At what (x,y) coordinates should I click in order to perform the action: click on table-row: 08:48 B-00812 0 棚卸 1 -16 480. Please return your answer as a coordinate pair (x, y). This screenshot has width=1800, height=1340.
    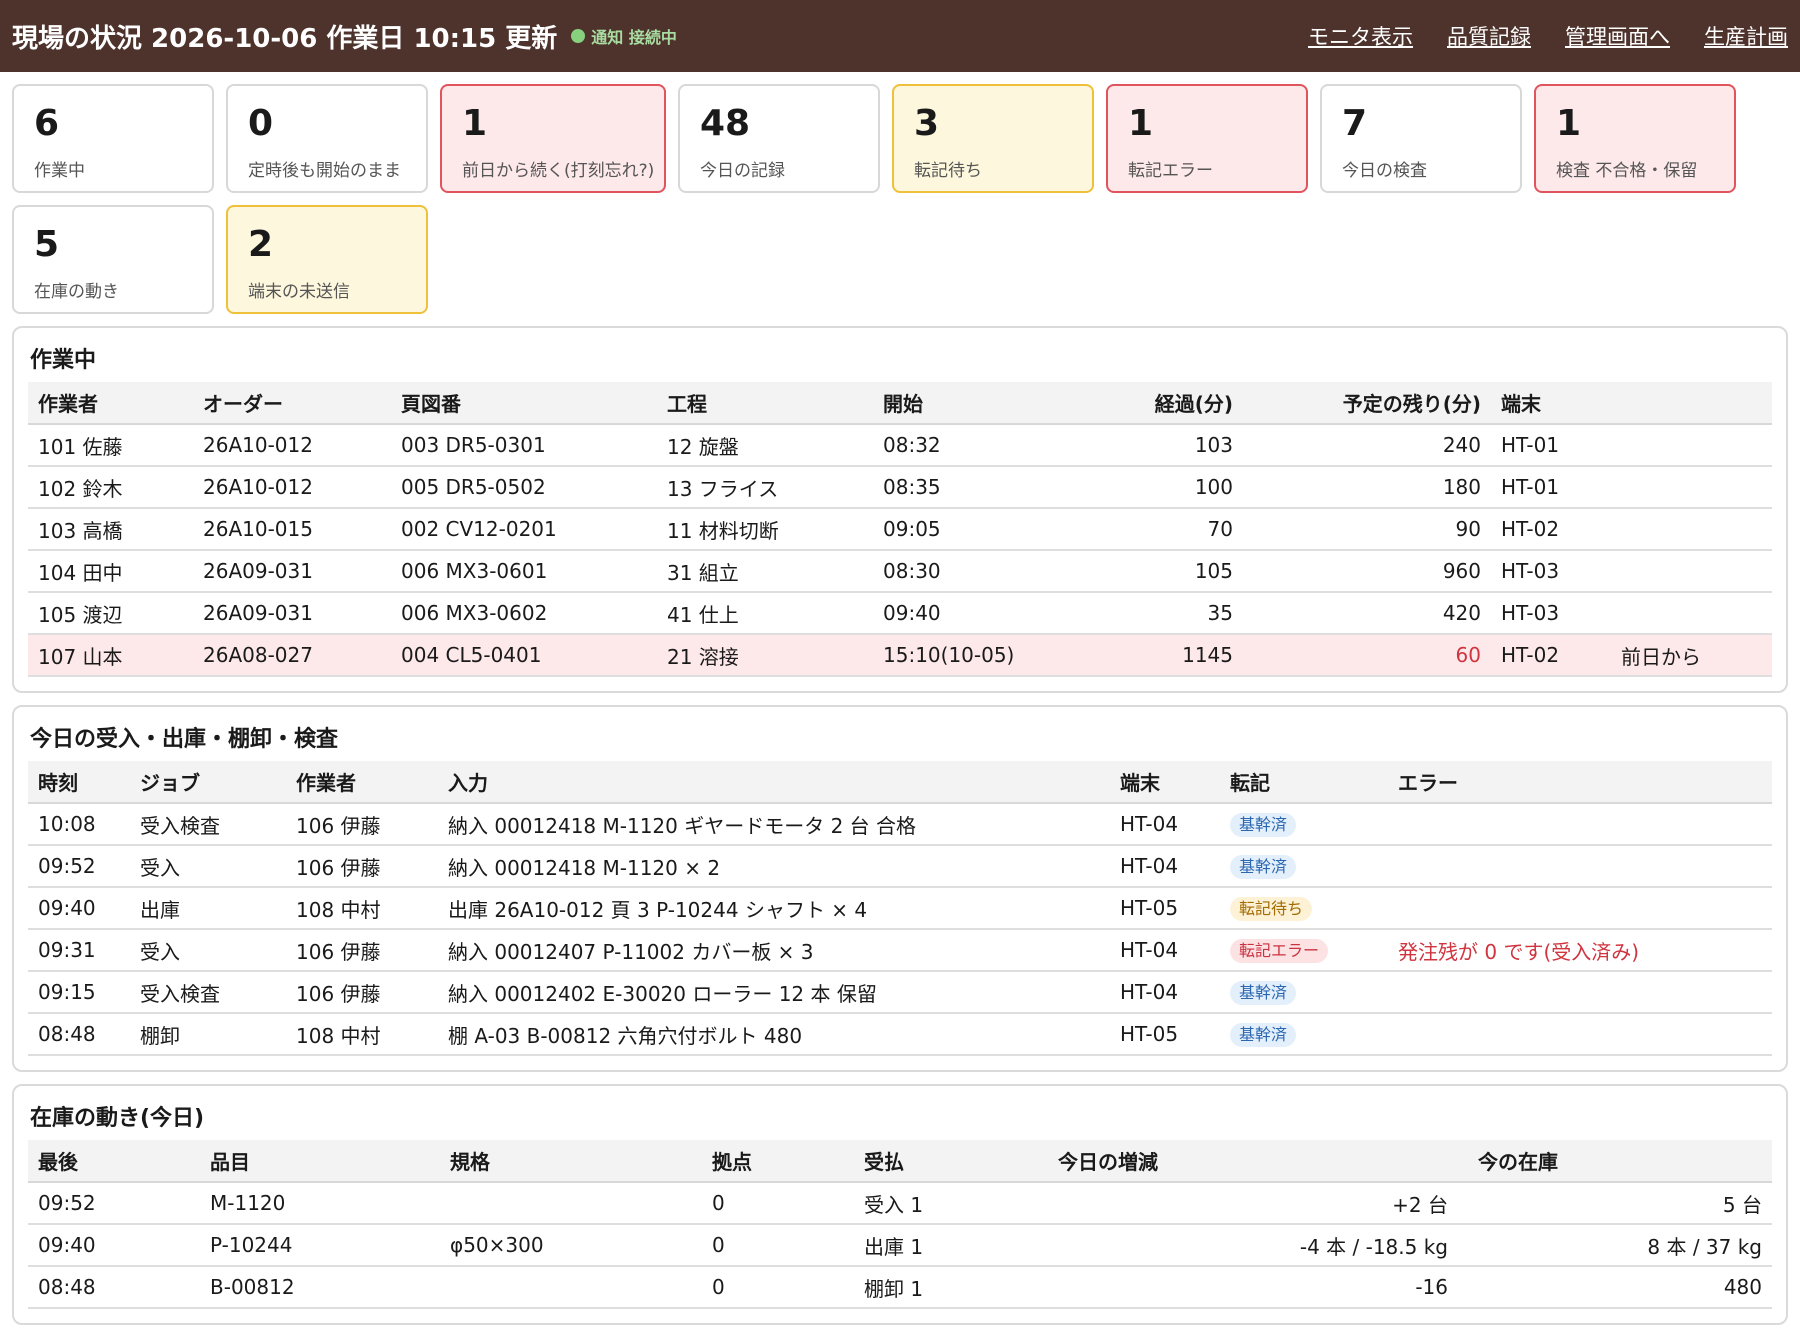
    Looking at the image, I should click on (900, 1287).